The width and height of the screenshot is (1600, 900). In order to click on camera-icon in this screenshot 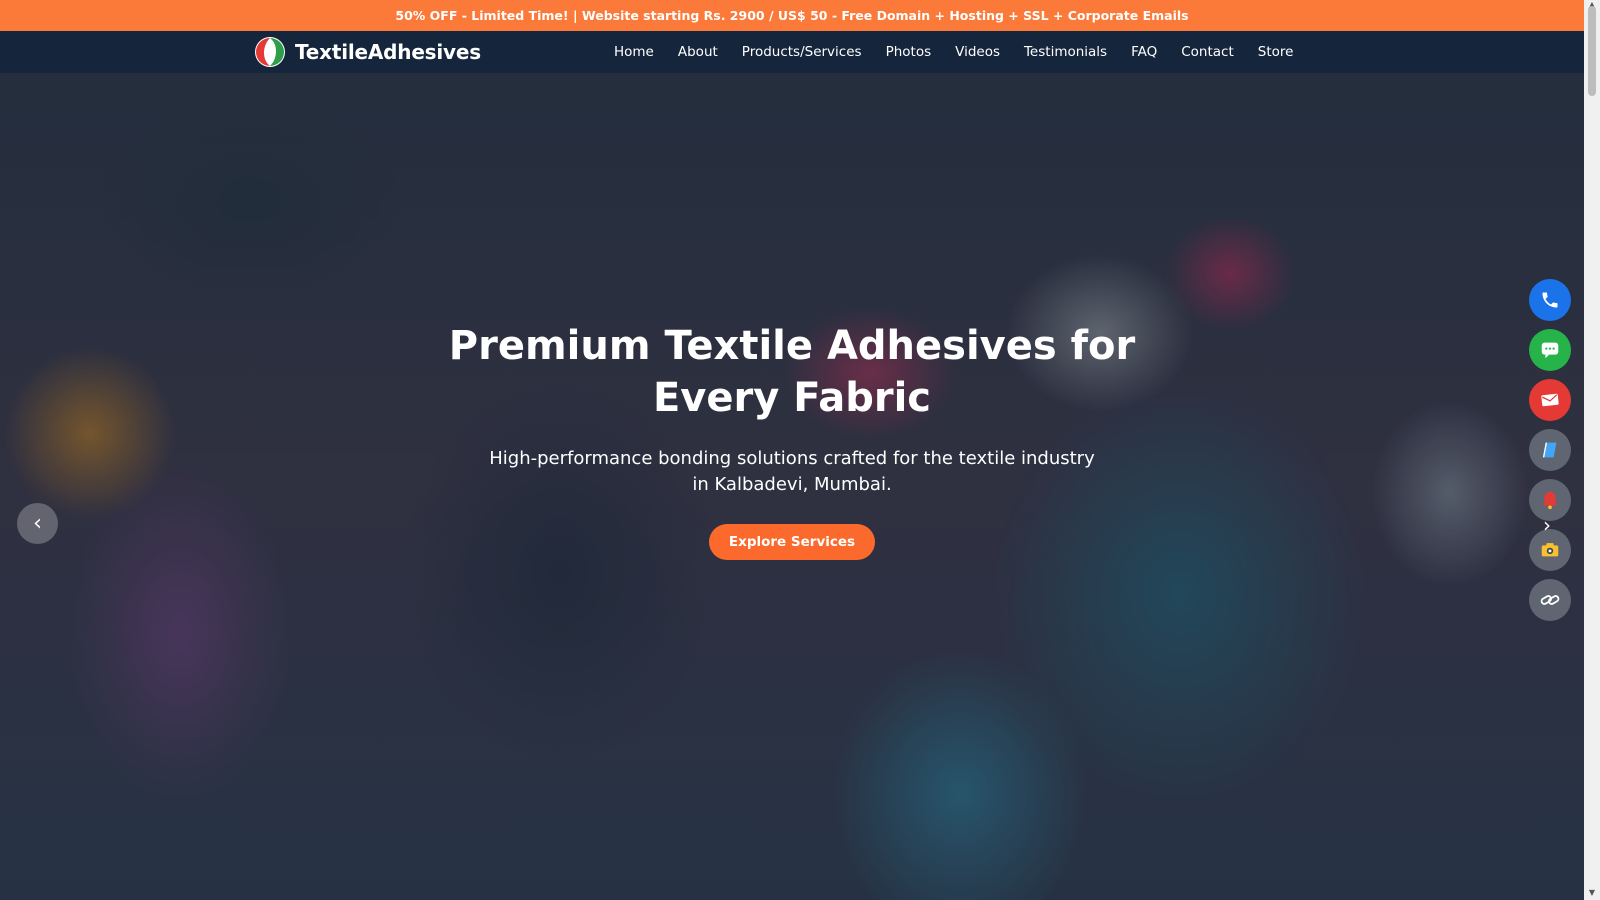, I will do `click(1550, 550)`.